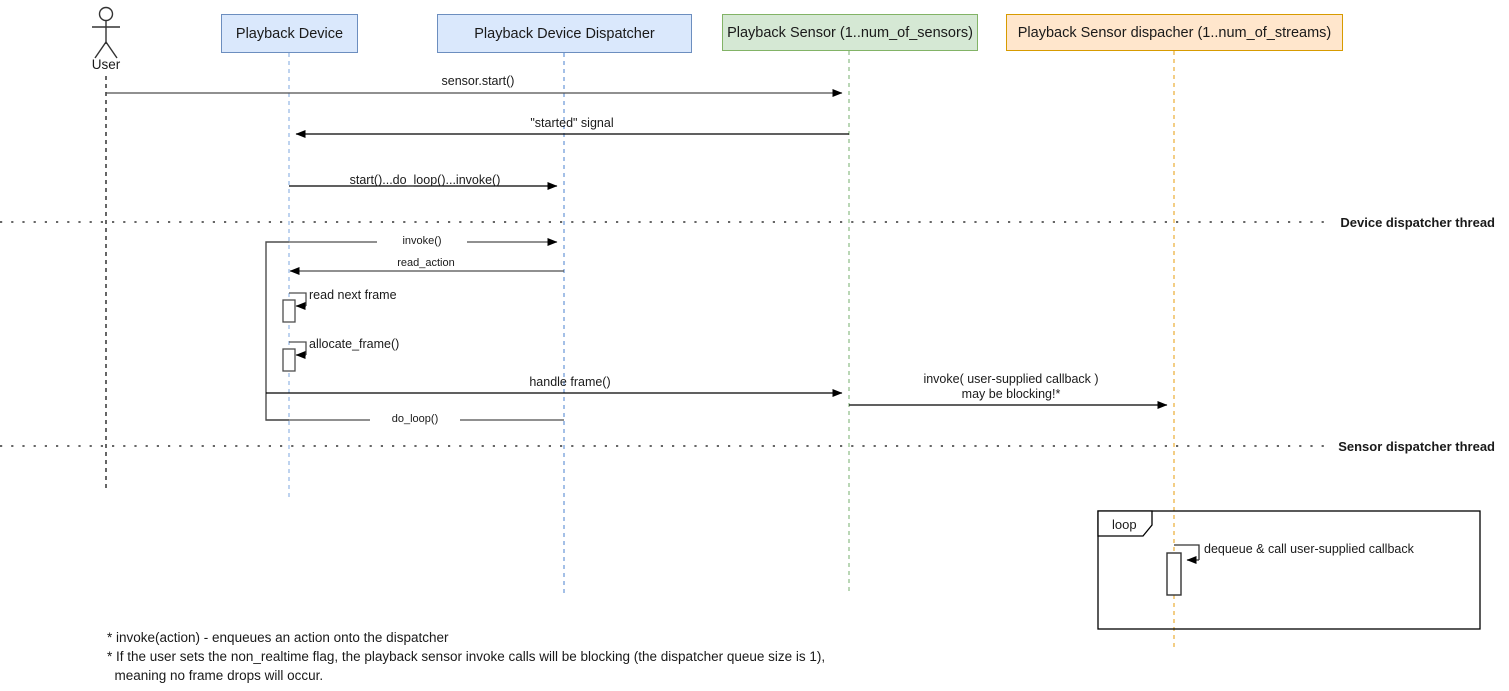 The width and height of the screenshot is (1509, 691). Describe the element at coordinates (1011, 379) in the screenshot. I see `message-label-invoke-user-callback: invoke( user-supplied callback )` at that location.